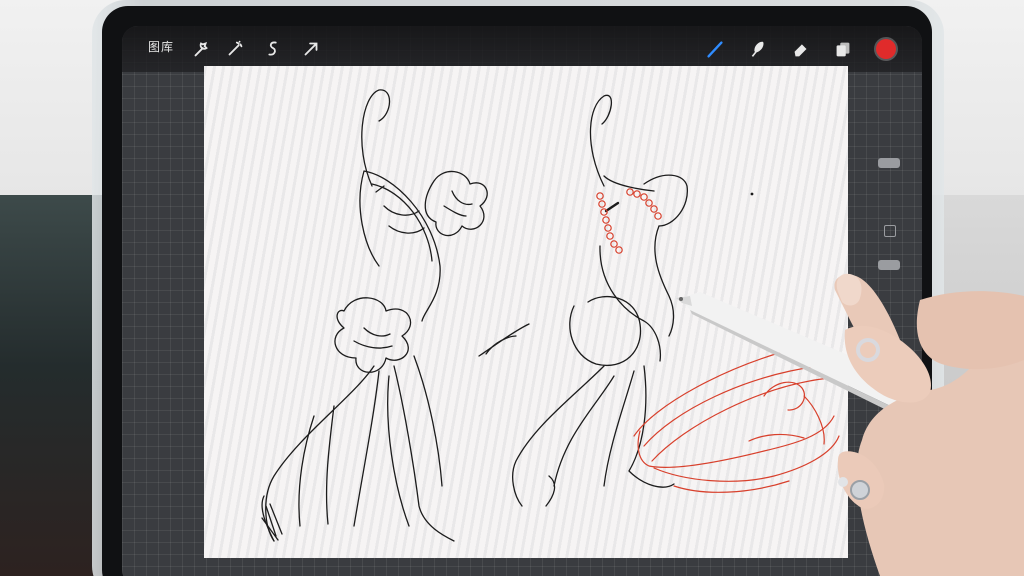 The width and height of the screenshot is (1024, 576). Describe the element at coordinates (235, 49) in the screenshot. I see `adjustments-icon` at that location.